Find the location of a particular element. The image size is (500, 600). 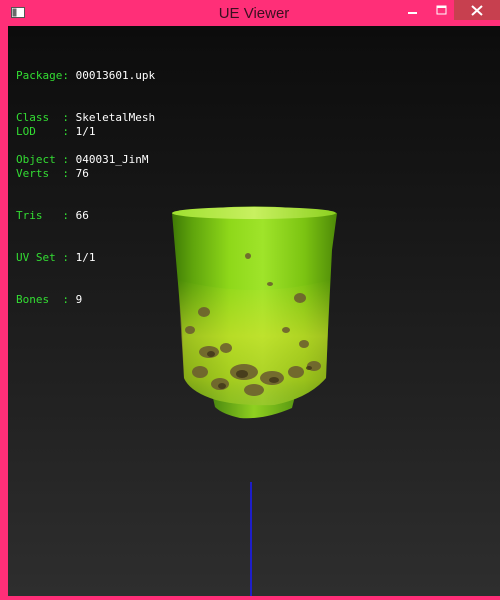

info-row-verts: Verts : 76 is located at coordinates (55, 174).